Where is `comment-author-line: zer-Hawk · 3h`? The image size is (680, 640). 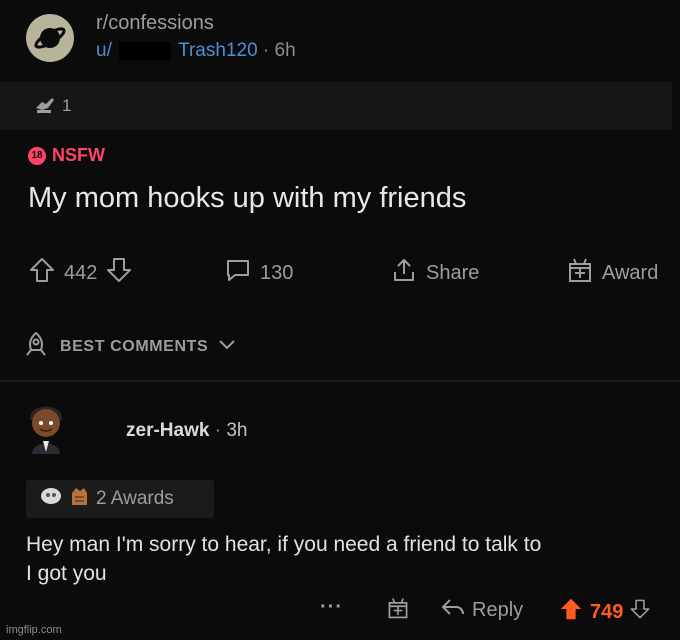 comment-author-line: zer-Hawk · 3h is located at coordinates (186, 431).